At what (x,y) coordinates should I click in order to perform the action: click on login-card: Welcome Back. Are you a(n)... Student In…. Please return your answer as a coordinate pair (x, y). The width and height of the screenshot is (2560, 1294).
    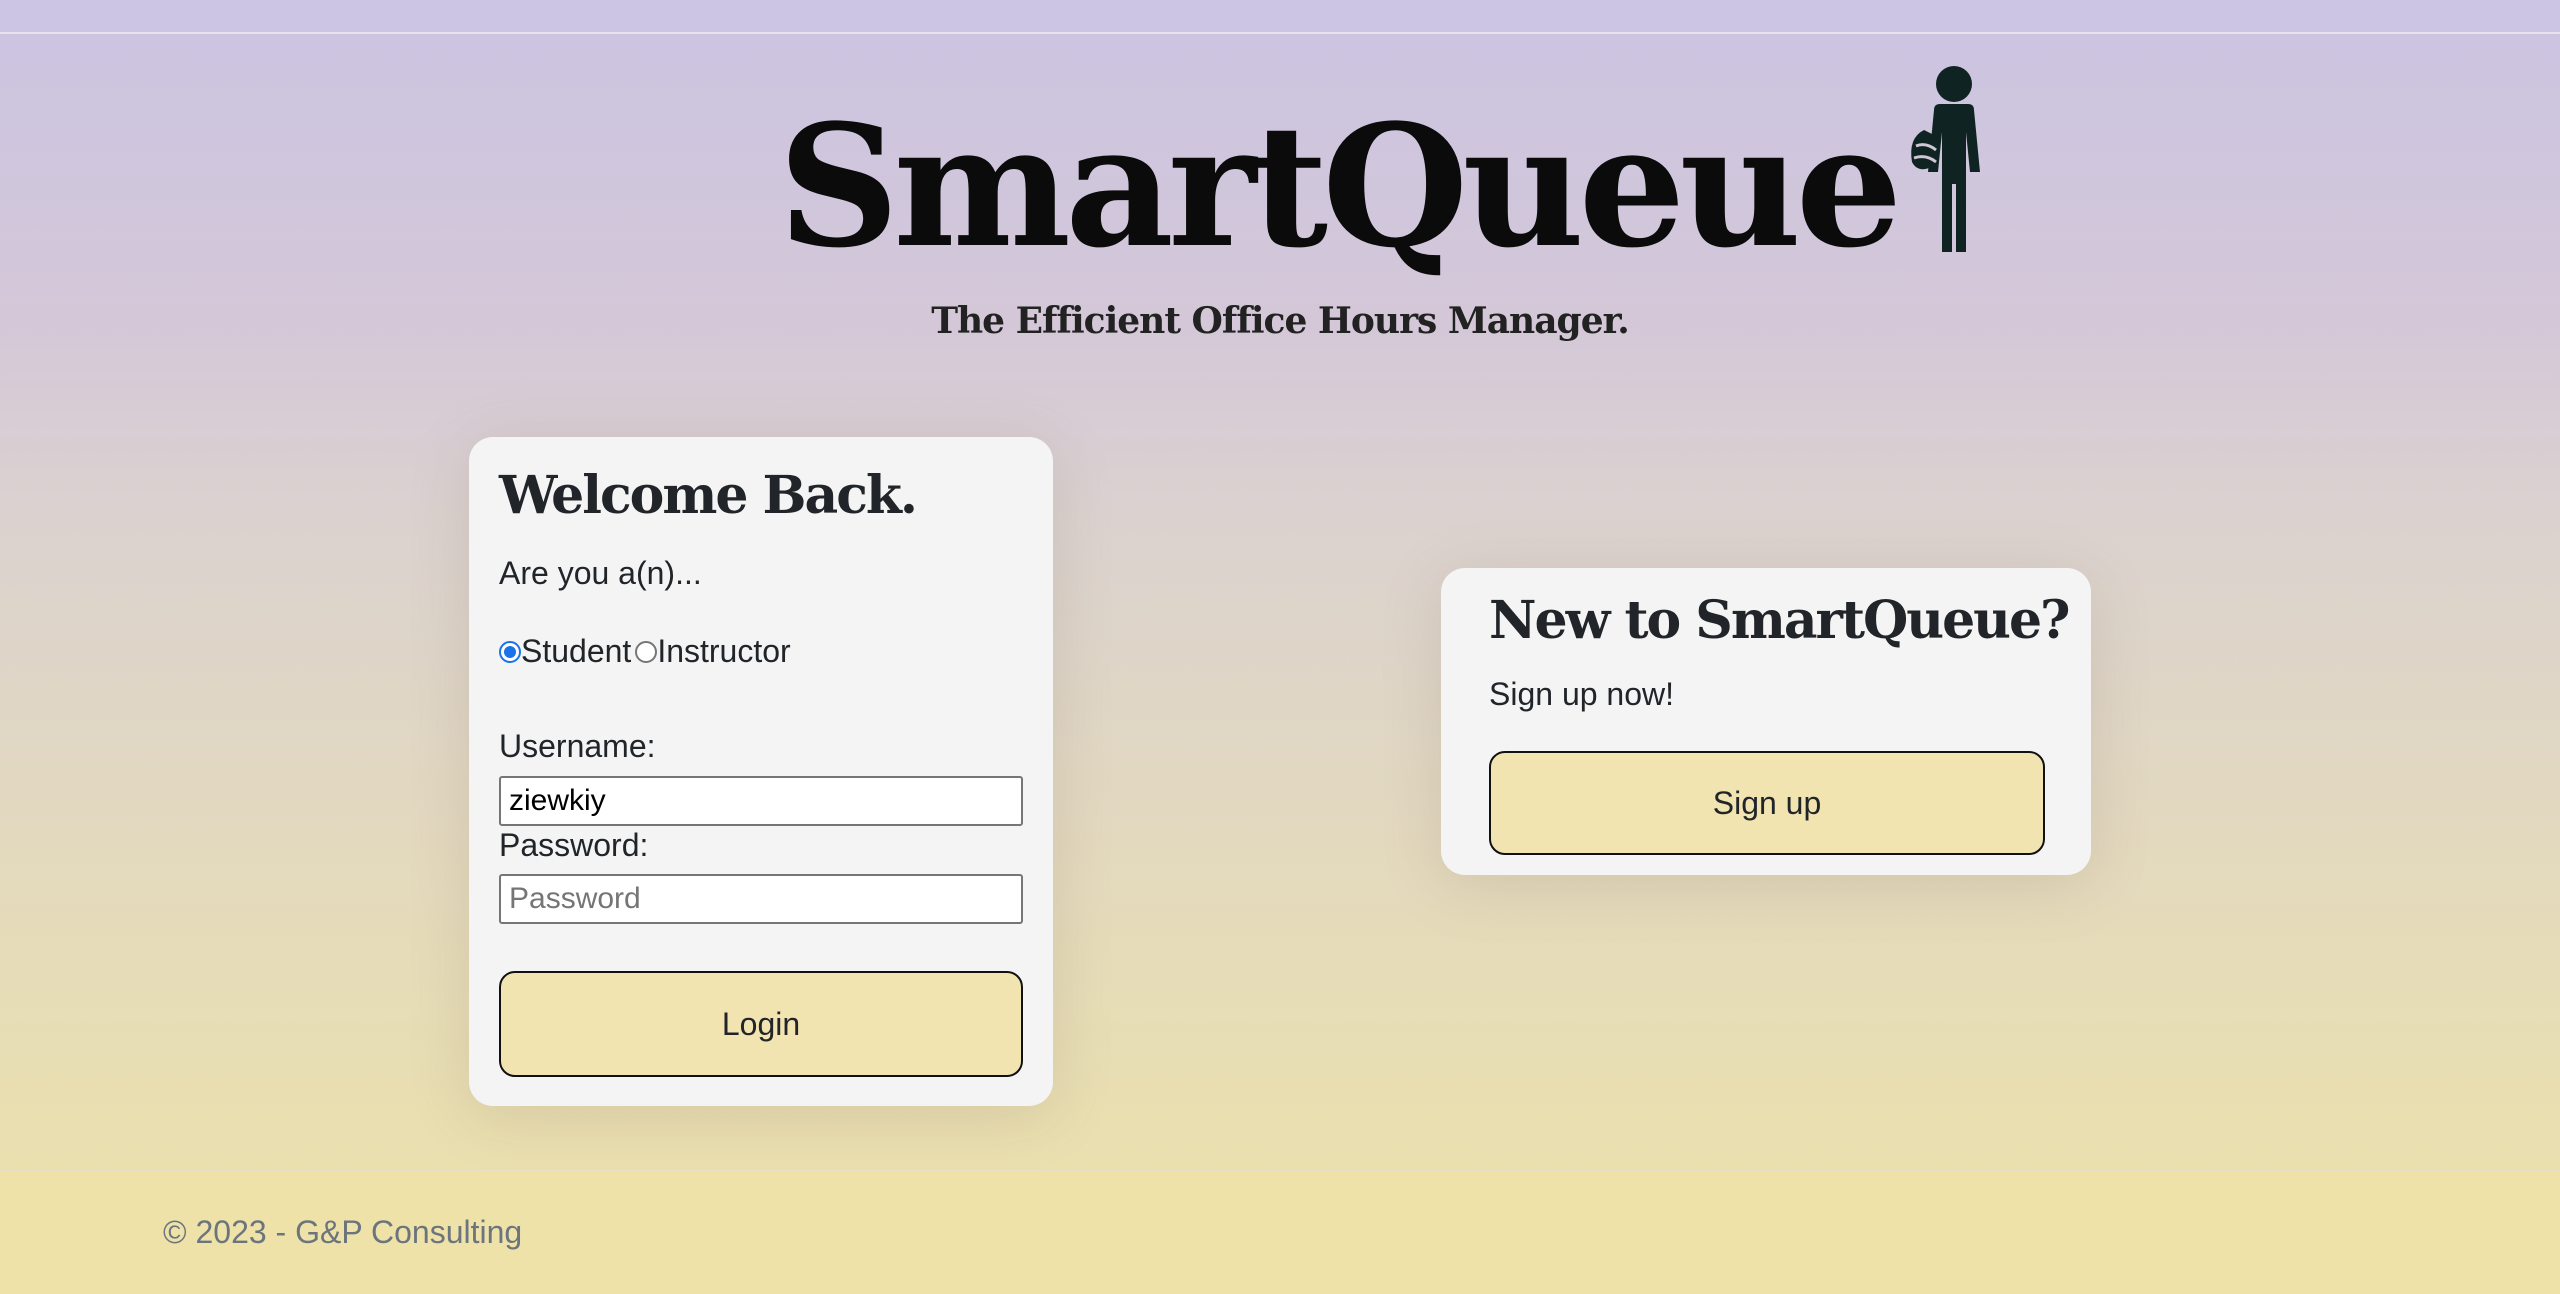
    Looking at the image, I should click on (761, 771).